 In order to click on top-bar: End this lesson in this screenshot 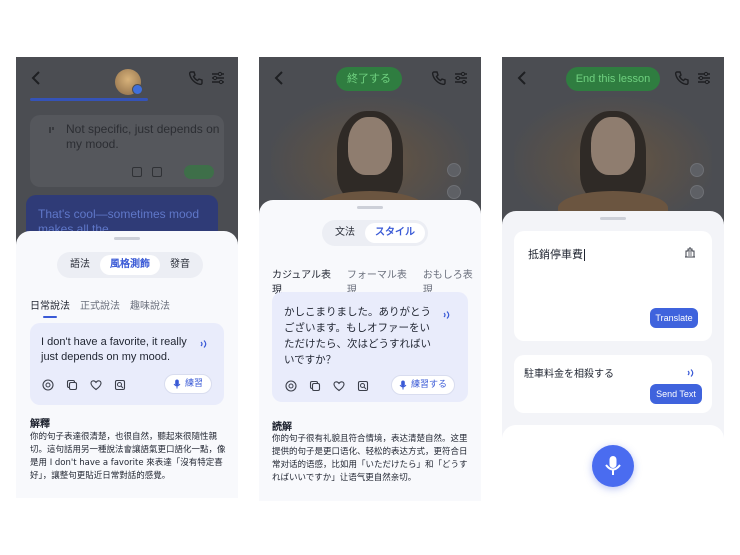, I will do `click(613, 79)`.